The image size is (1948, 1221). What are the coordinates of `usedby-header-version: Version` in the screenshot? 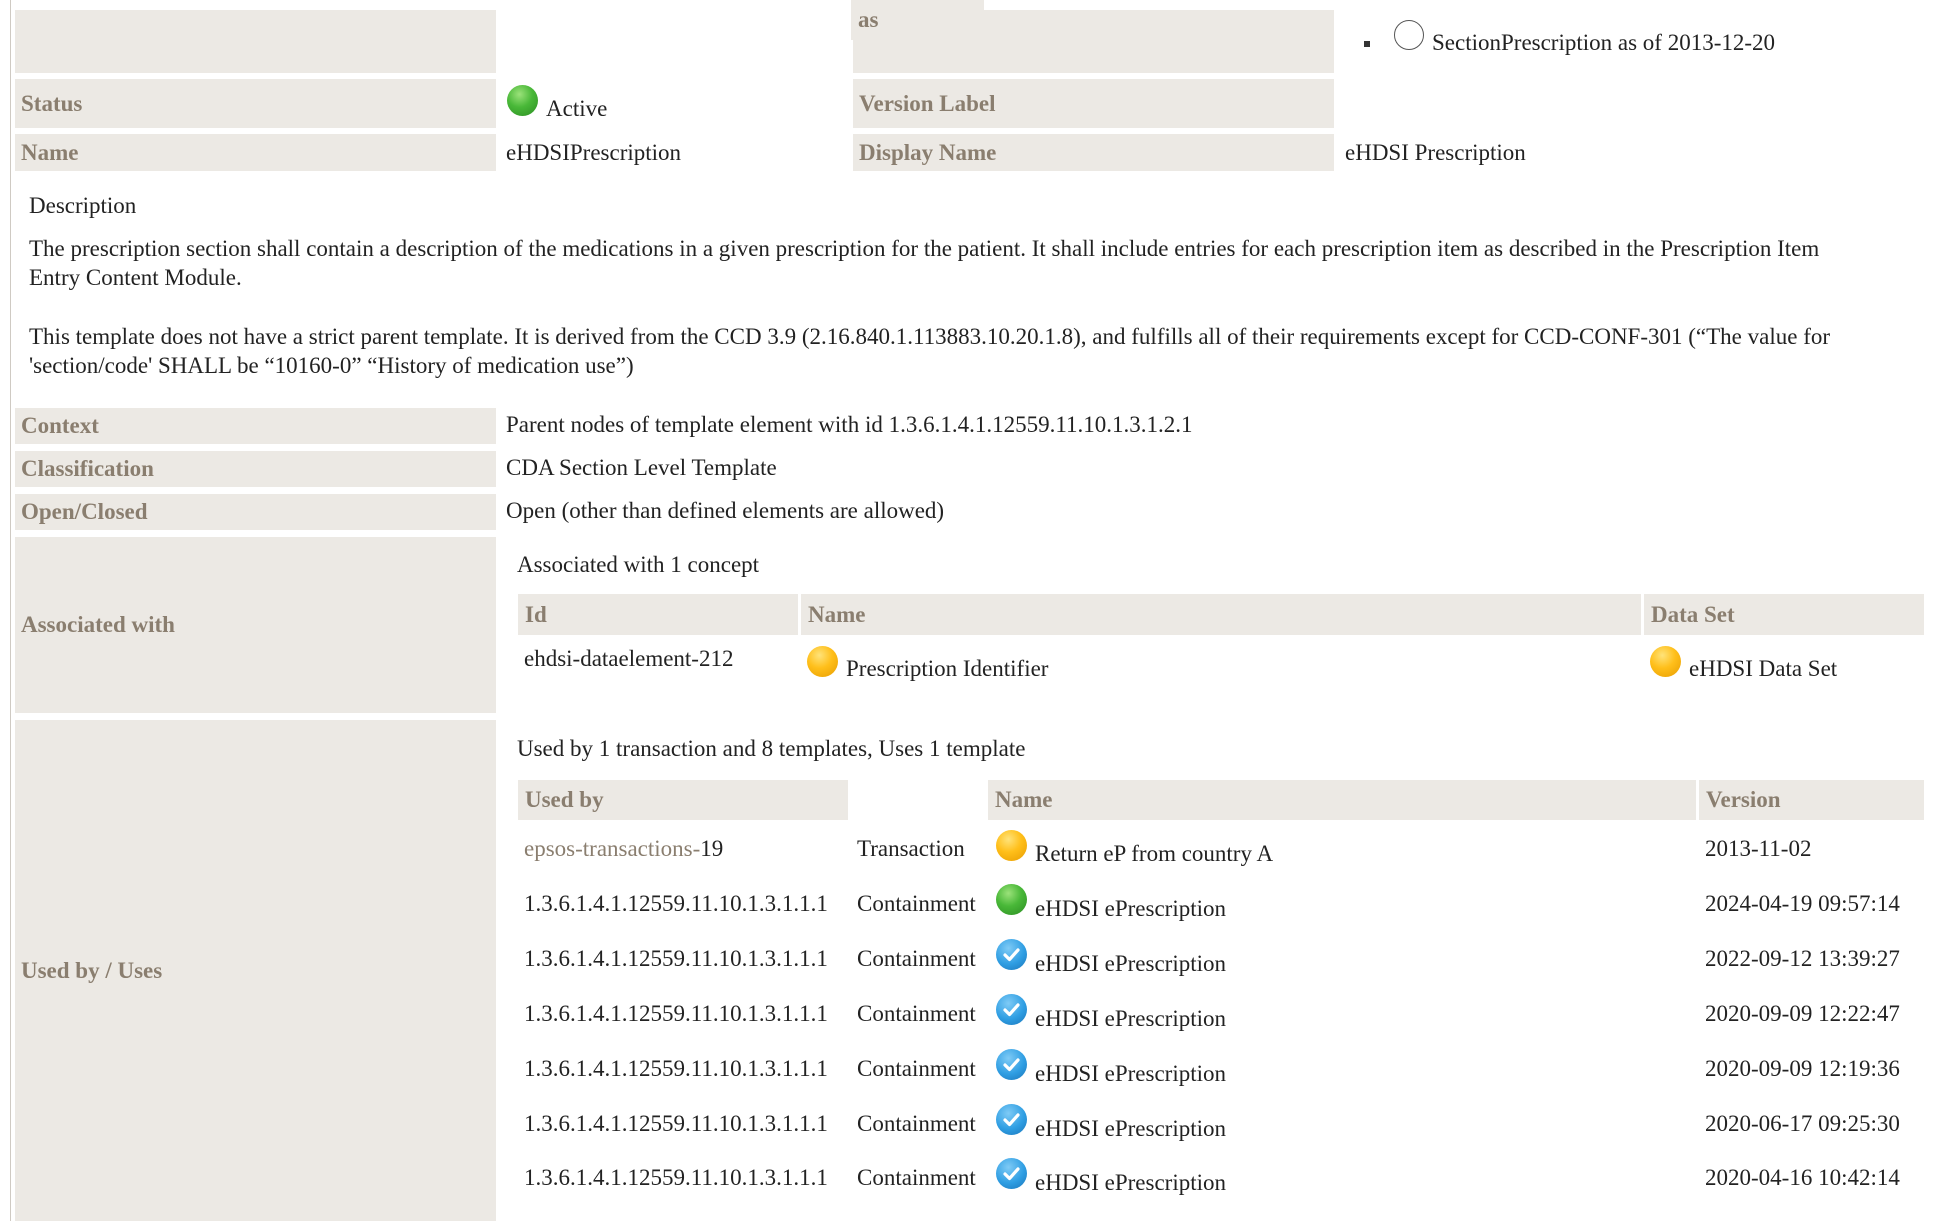 It's located at (1811, 800).